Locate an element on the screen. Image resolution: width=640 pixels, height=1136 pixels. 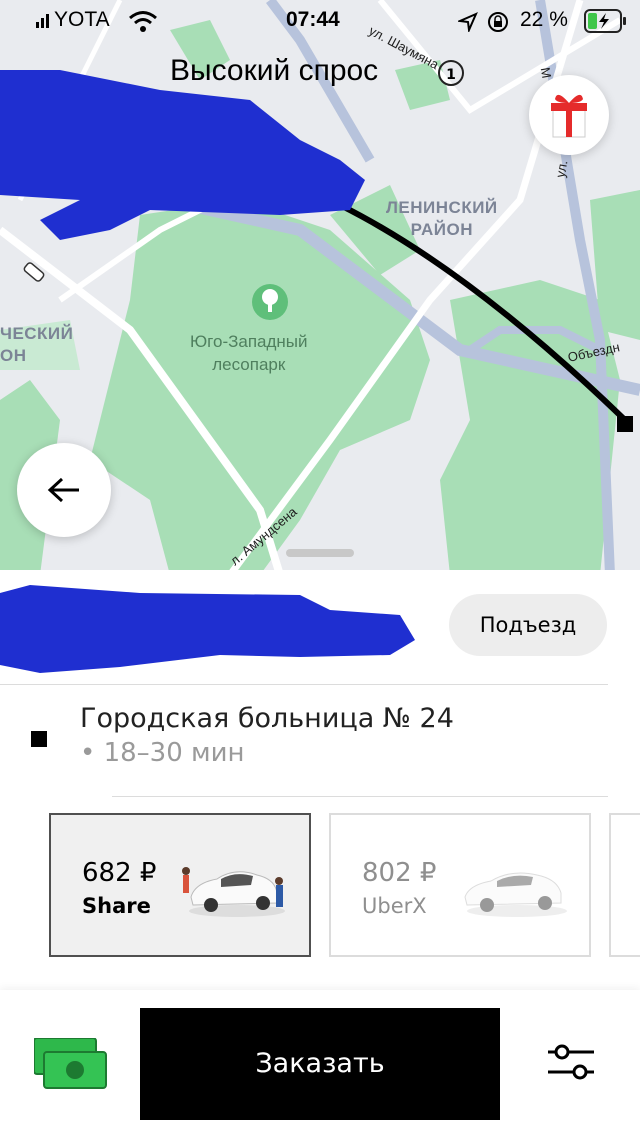
location-arrow-icon is located at coordinates (468, 22).